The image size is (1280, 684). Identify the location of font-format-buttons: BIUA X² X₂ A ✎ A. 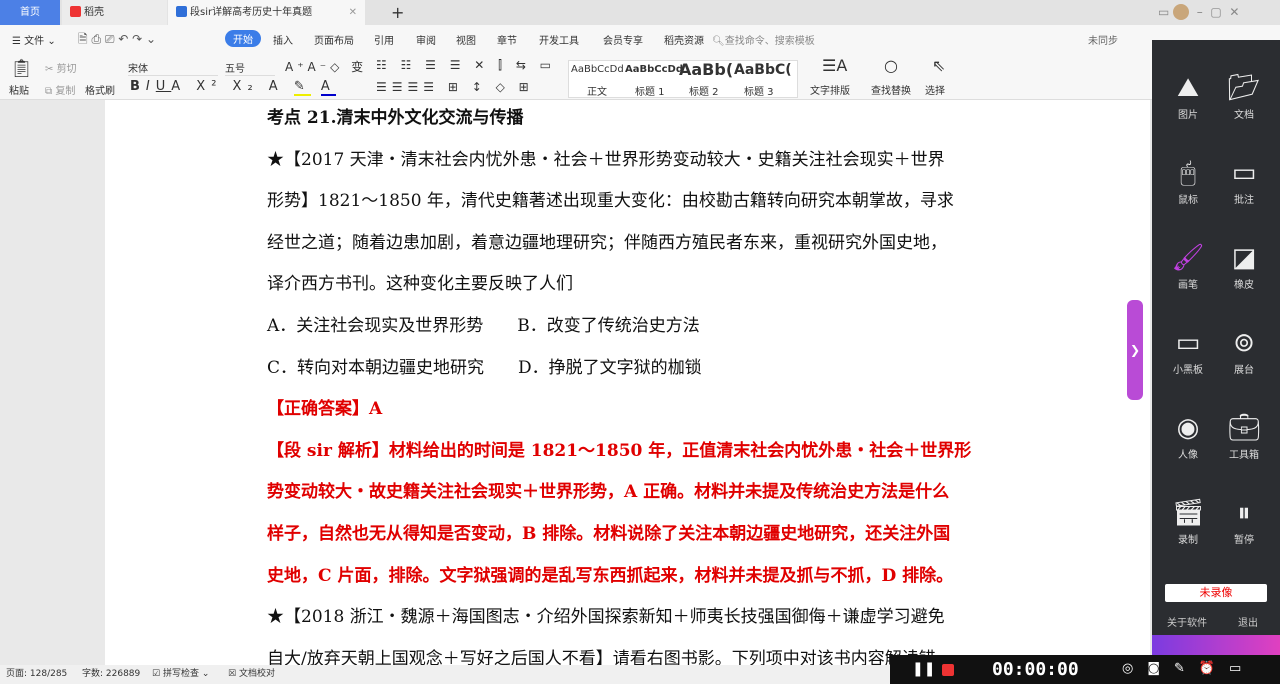
(233, 87).